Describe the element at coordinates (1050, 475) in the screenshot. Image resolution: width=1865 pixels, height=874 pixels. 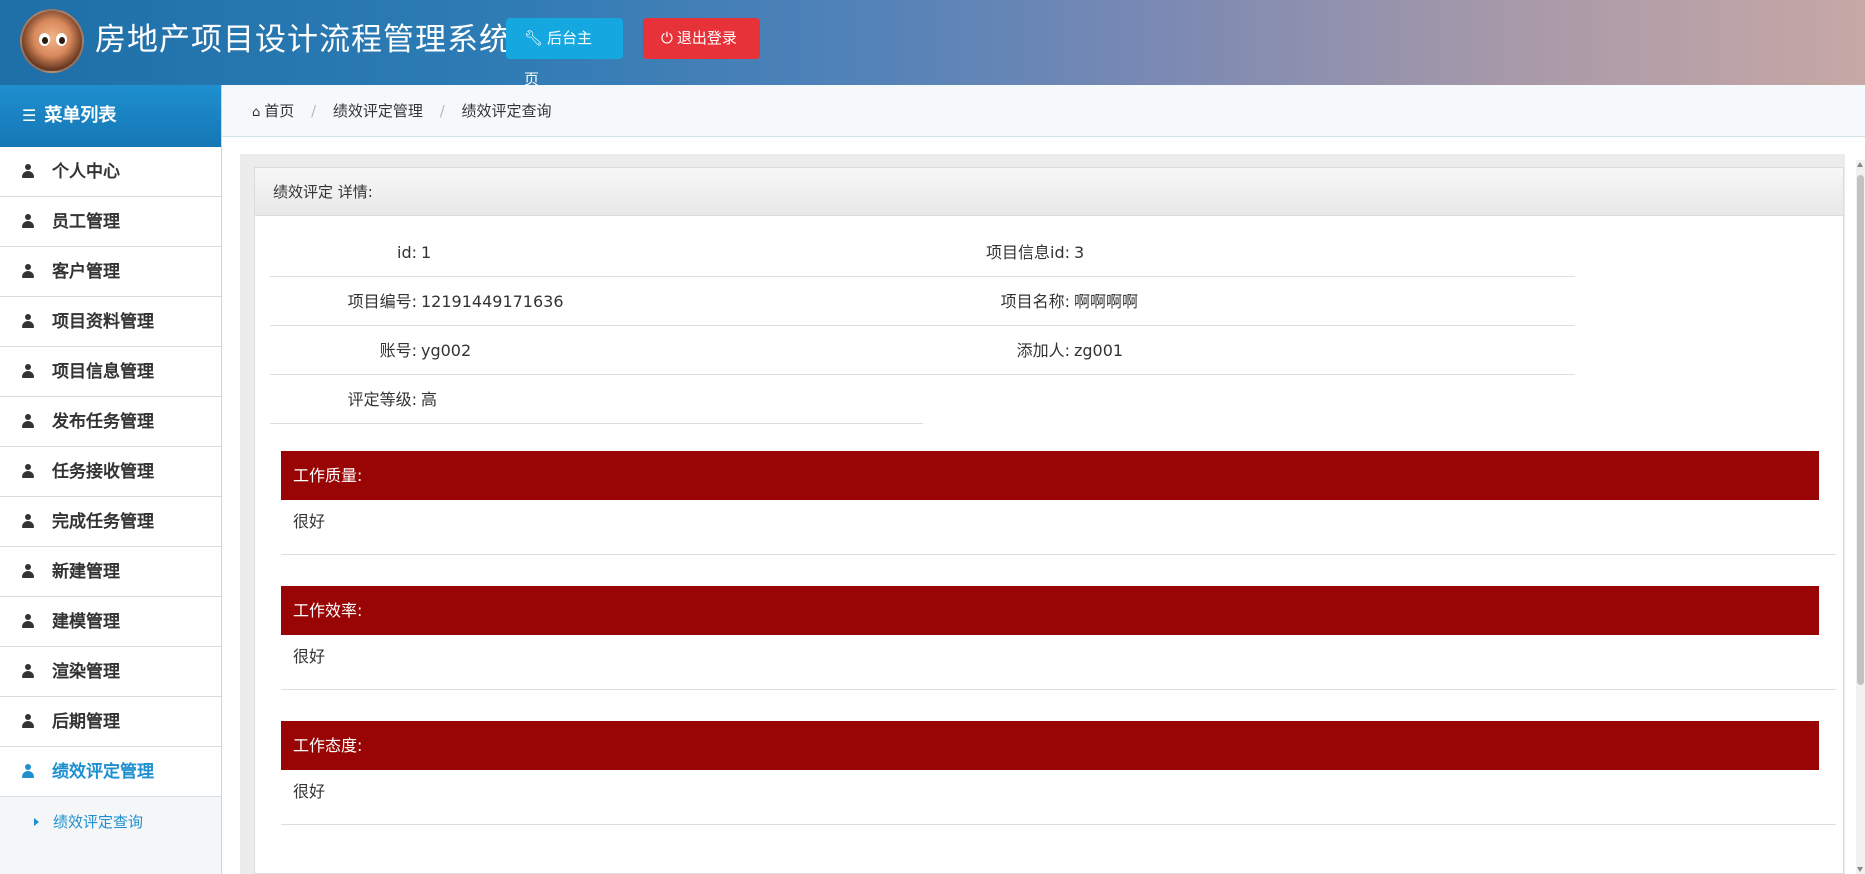
I see `section-work-quality-title: 工作质量:` at that location.